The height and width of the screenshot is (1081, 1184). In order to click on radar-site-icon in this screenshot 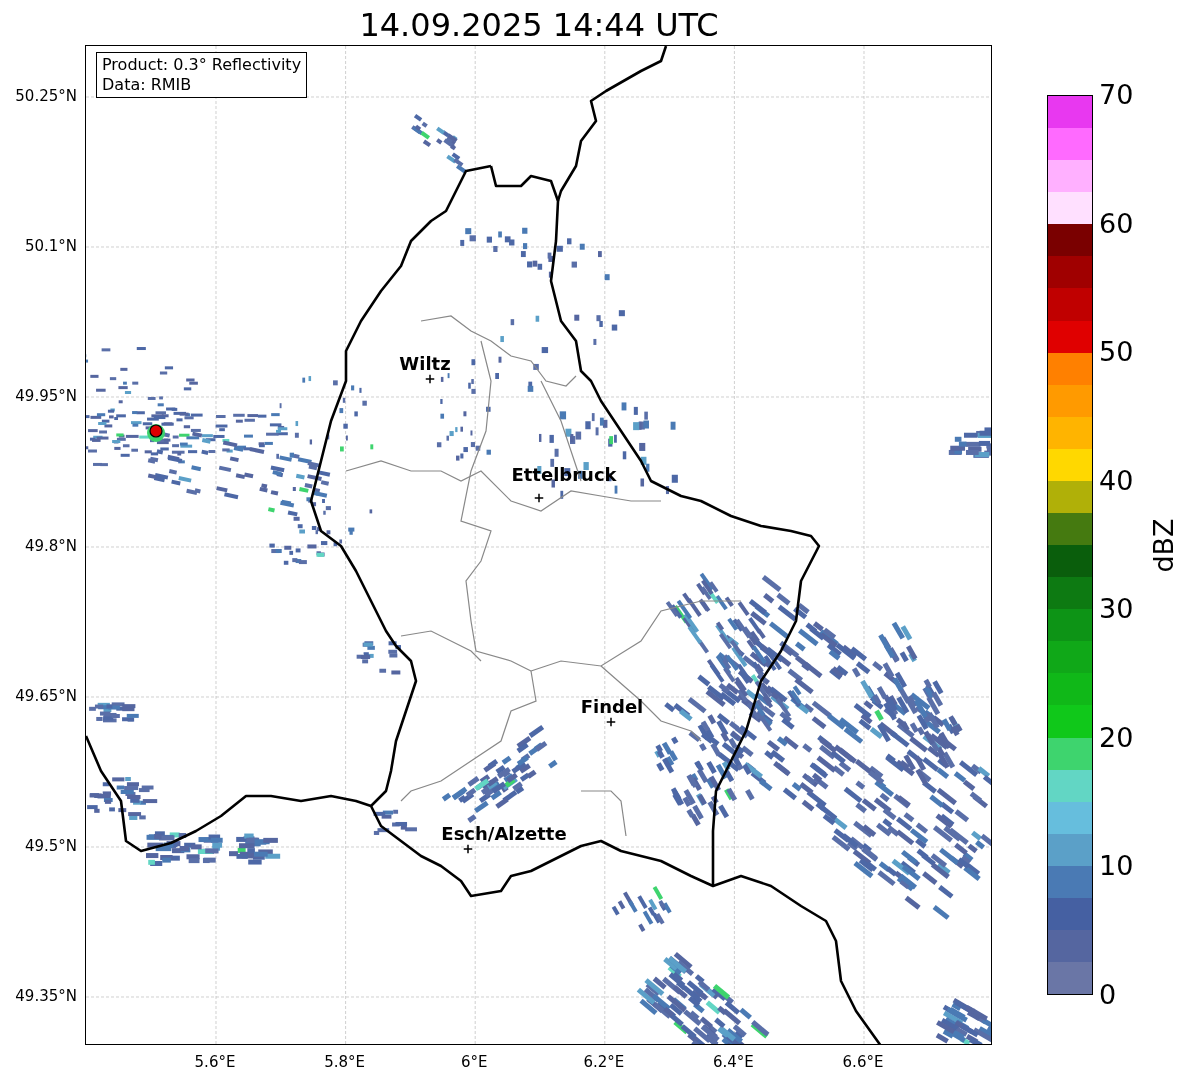, I will do `click(156, 433)`.